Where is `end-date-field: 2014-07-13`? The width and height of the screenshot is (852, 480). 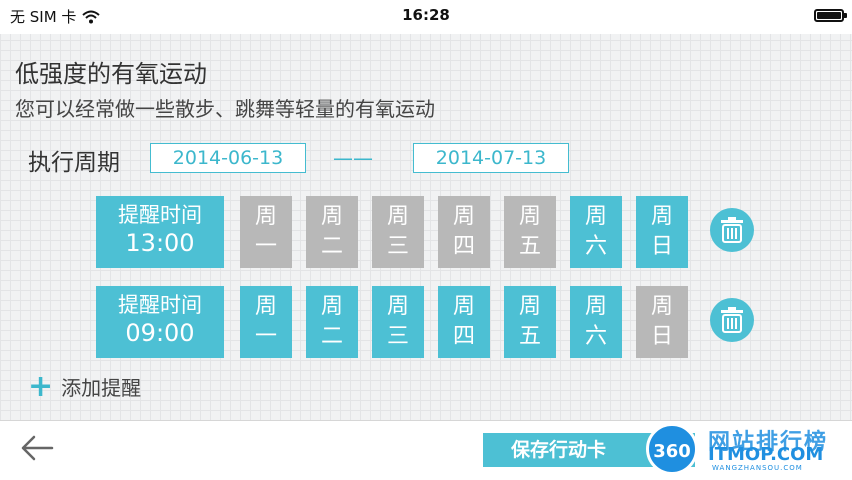
end-date-field: 2014-07-13 is located at coordinates (491, 158).